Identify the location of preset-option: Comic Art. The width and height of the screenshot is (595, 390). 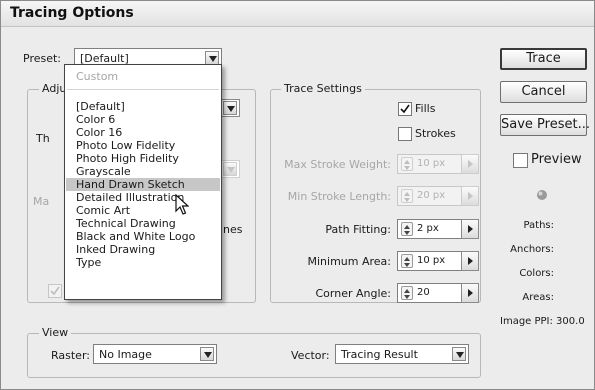
(143, 210).